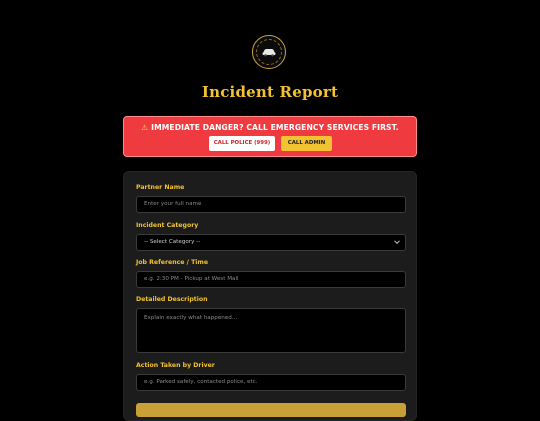 The image size is (540, 421). What do you see at coordinates (172, 242) in the screenshot?
I see `incident-category-value: -- Select Category --` at bounding box center [172, 242].